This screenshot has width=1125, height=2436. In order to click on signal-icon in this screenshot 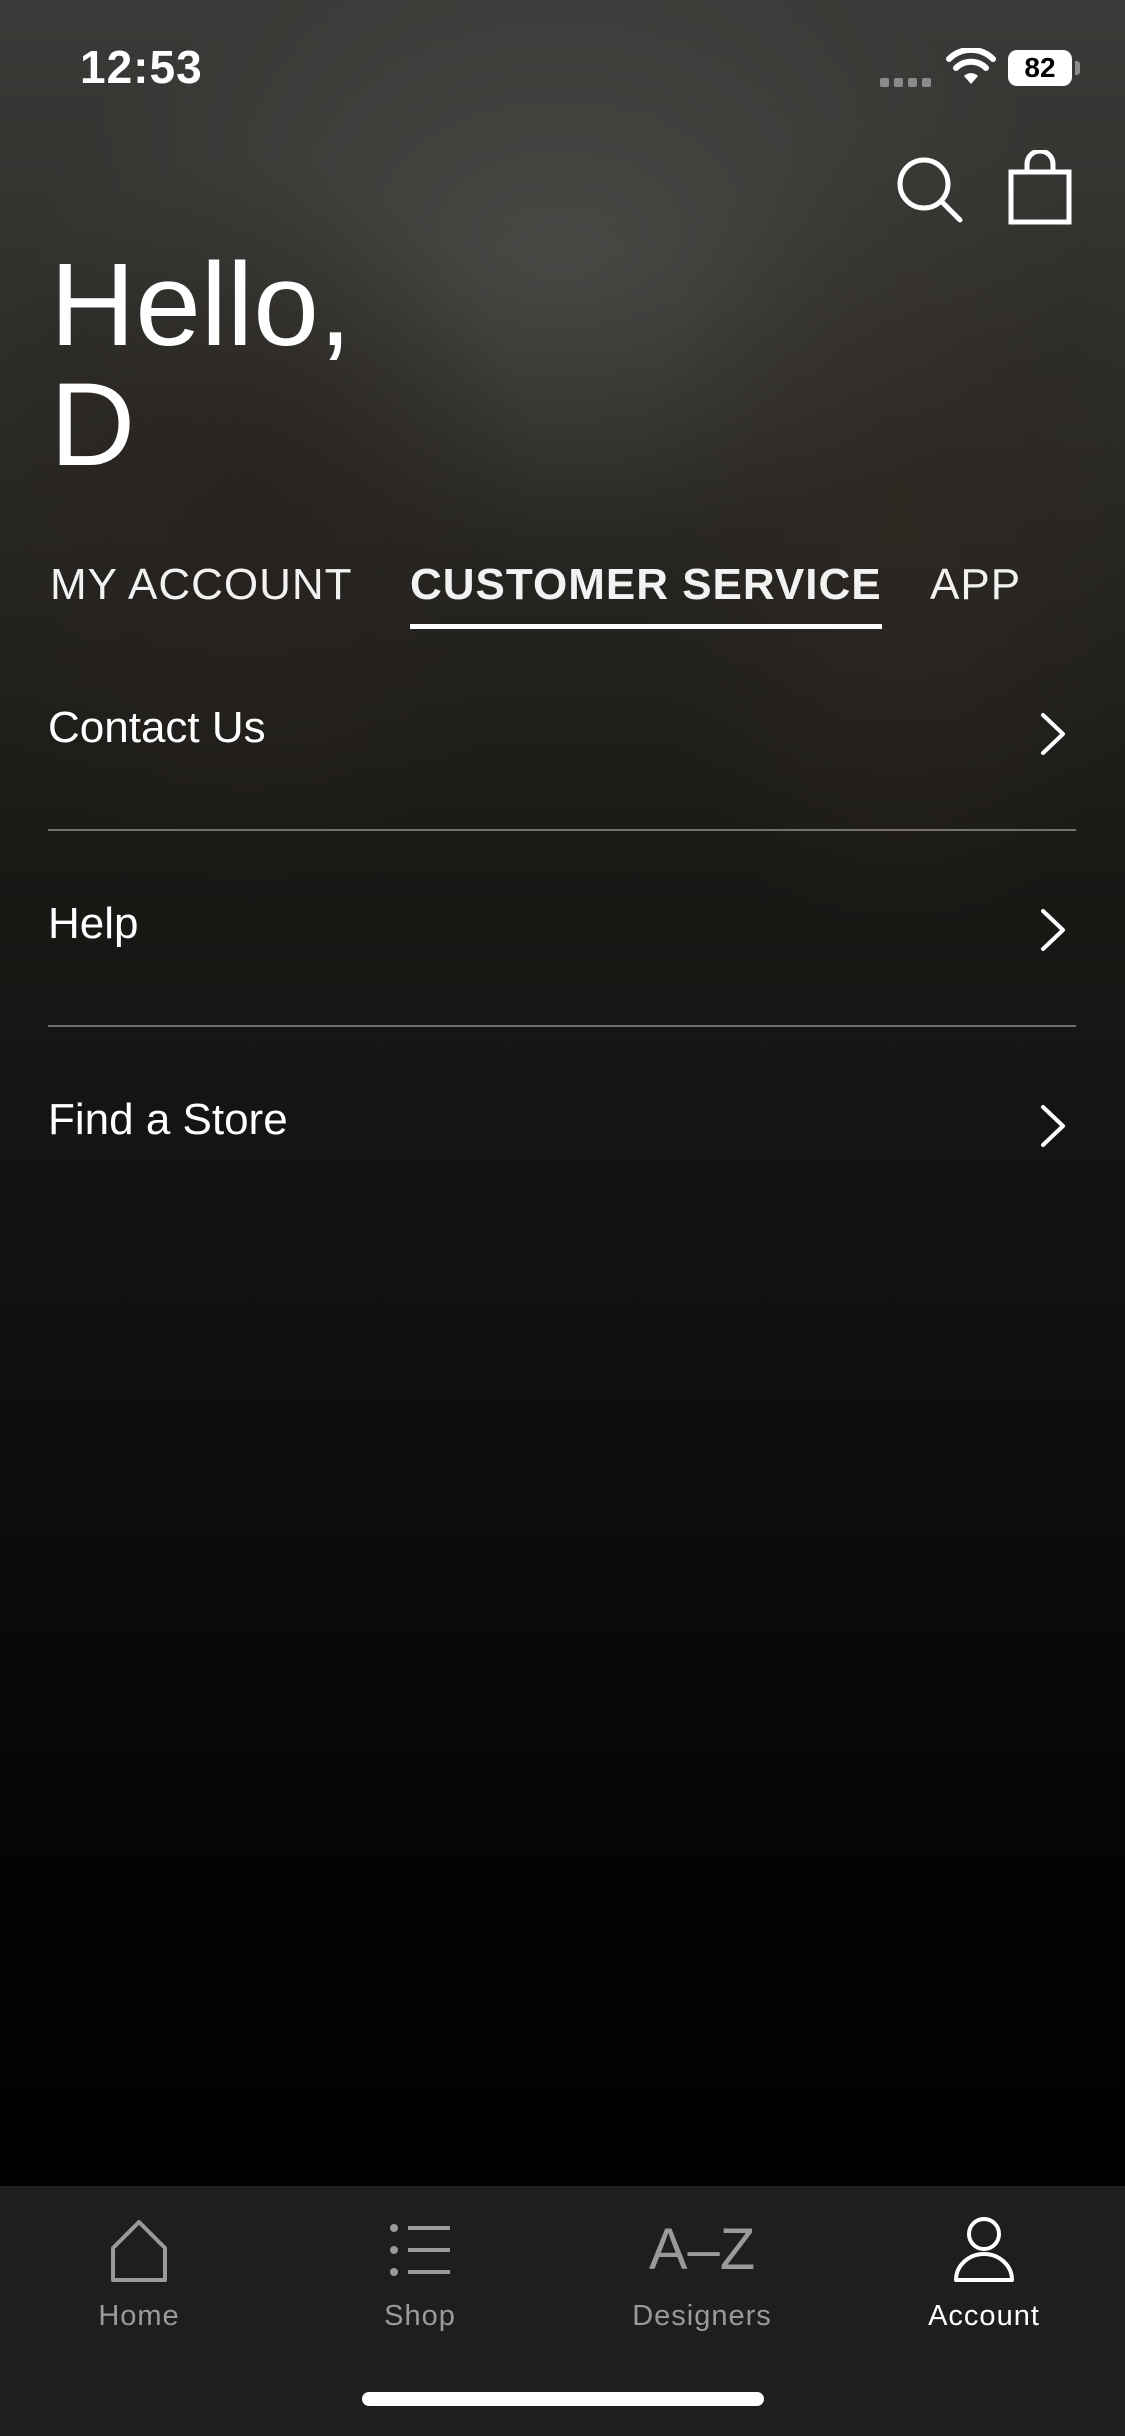, I will do `click(908, 80)`.